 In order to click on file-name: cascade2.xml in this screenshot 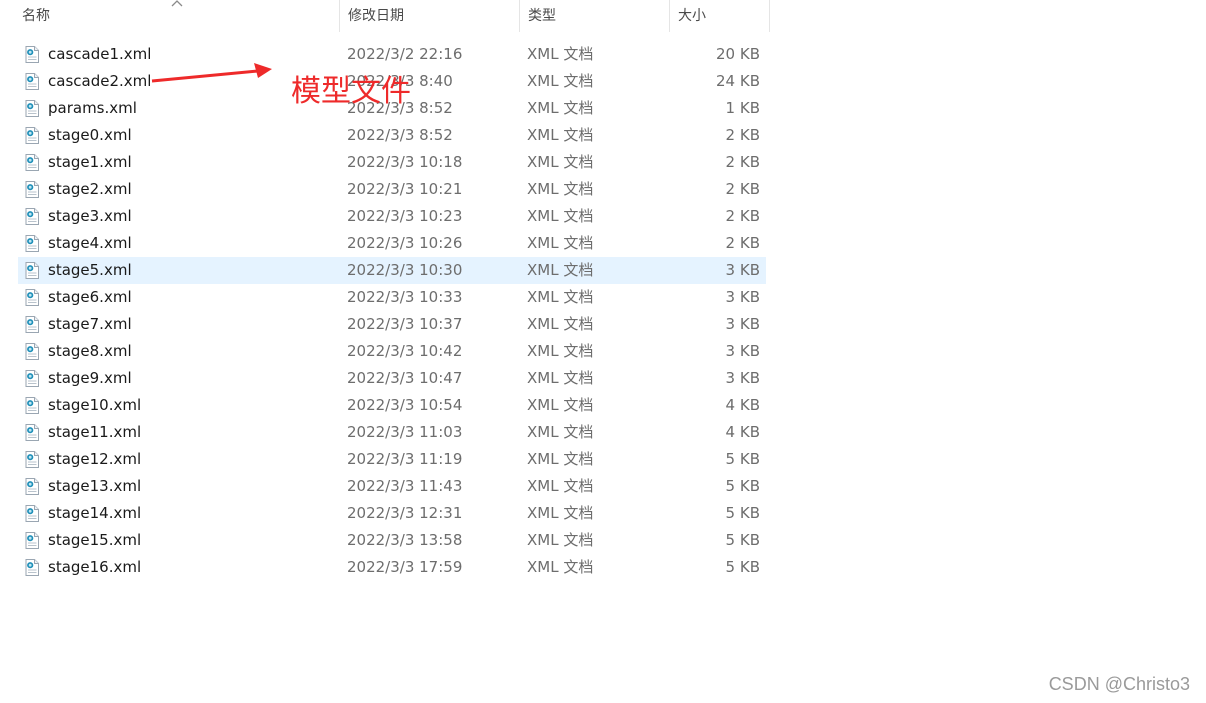, I will do `click(100, 81)`.